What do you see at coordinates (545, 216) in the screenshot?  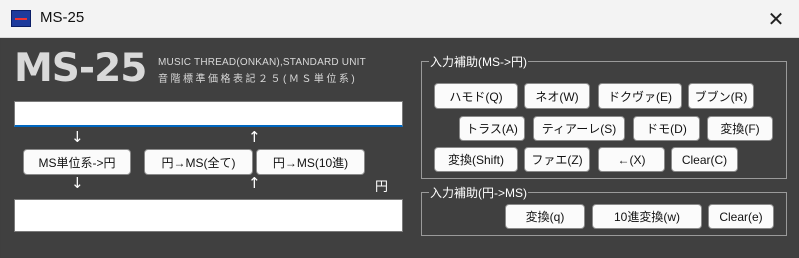 I see `convert-q-button: 変換(q)` at bounding box center [545, 216].